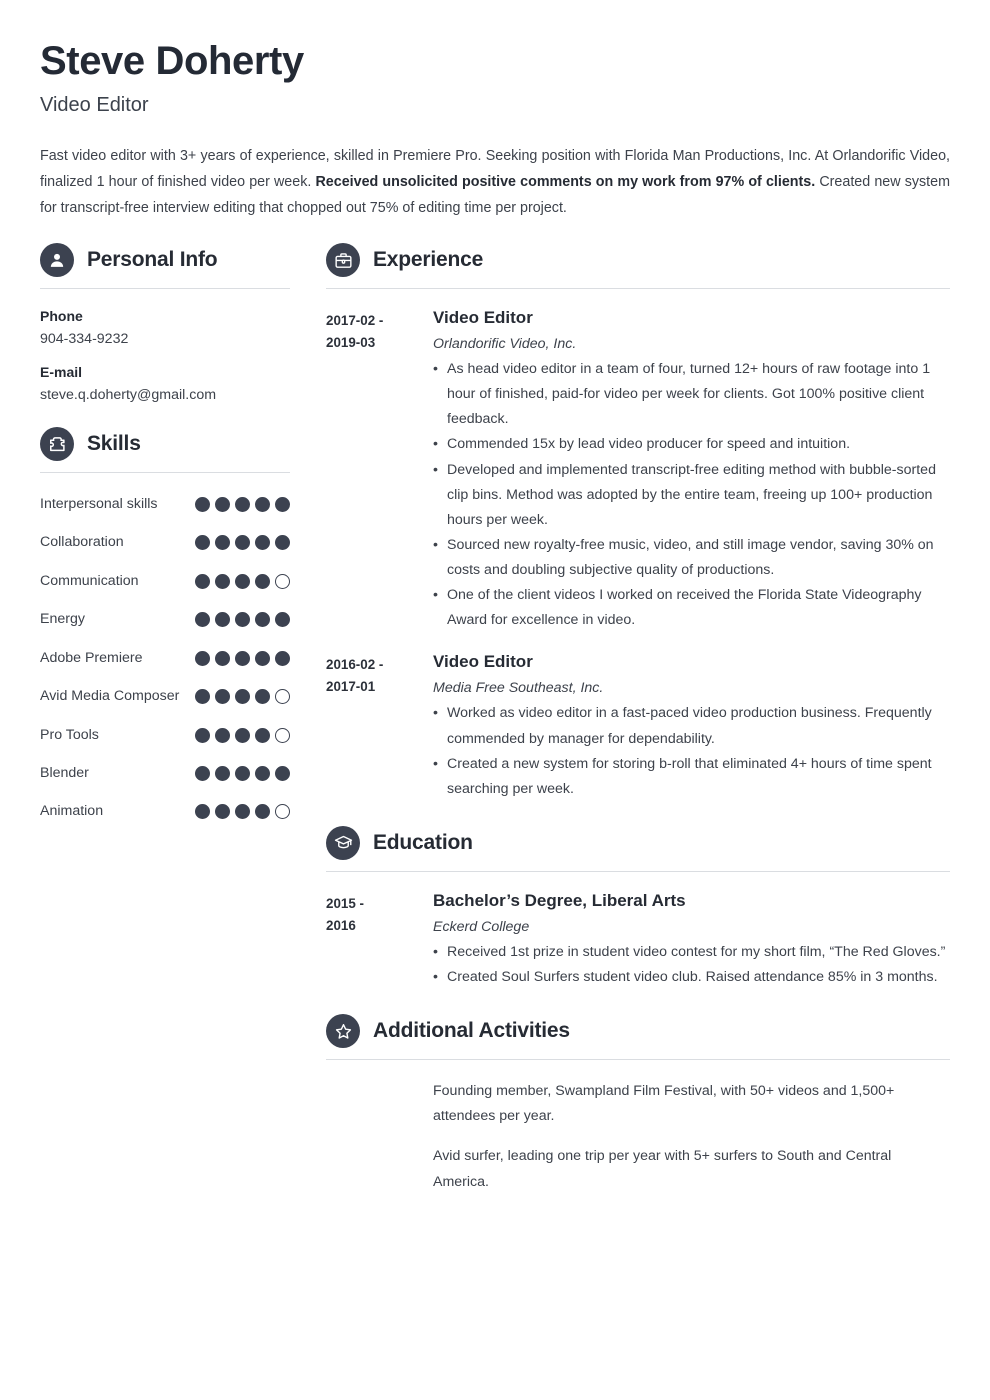  Describe the element at coordinates (638, 260) in the screenshot. I see `experience-header: Experience` at that location.